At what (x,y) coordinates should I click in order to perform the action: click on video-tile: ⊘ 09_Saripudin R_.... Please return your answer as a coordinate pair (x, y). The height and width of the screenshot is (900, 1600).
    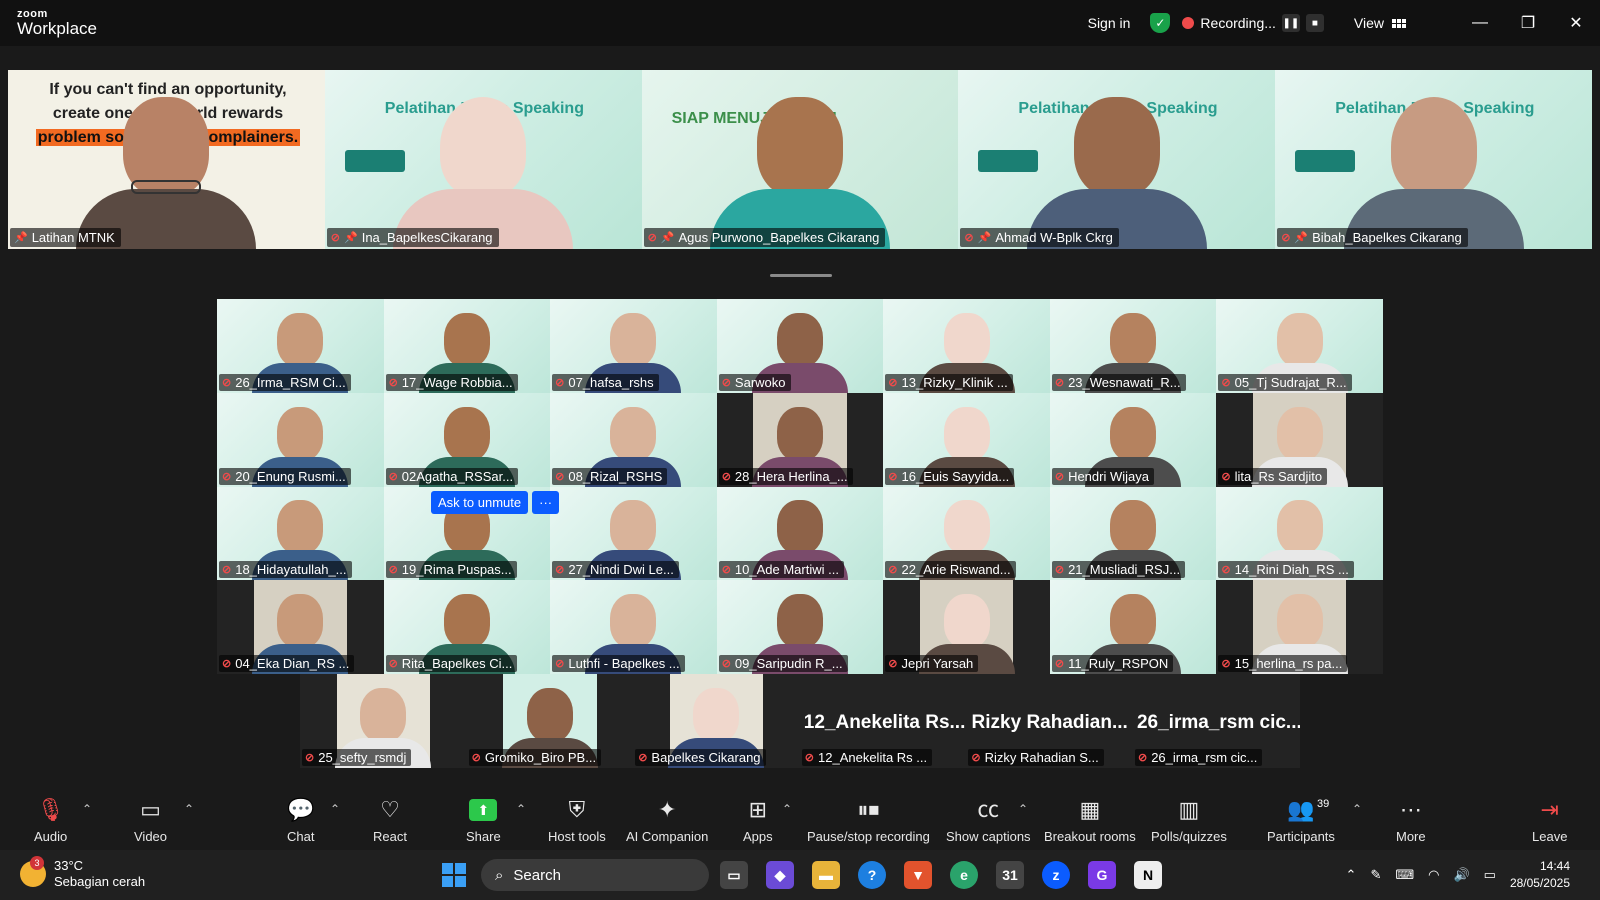
    Looking at the image, I should click on (800, 627).